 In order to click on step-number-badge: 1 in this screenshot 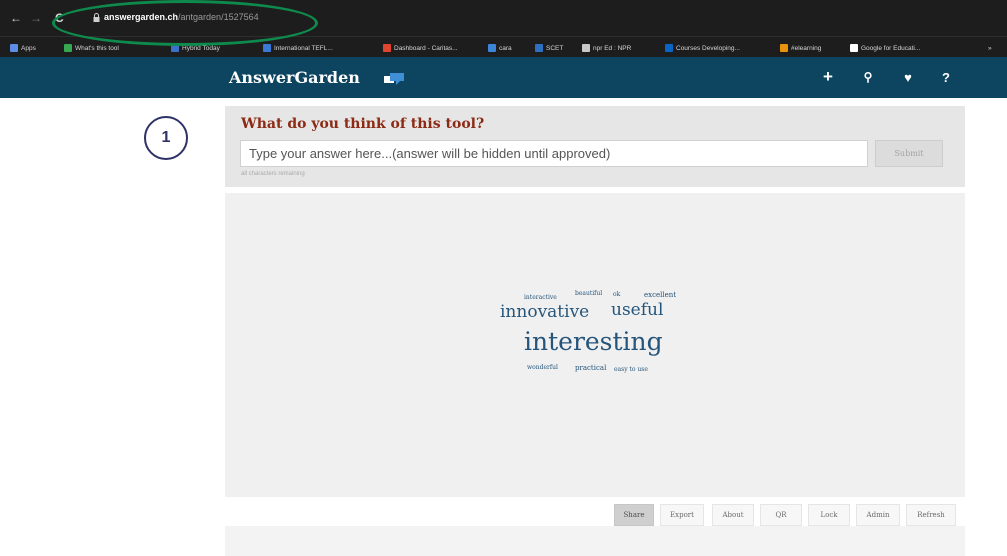, I will do `click(166, 138)`.